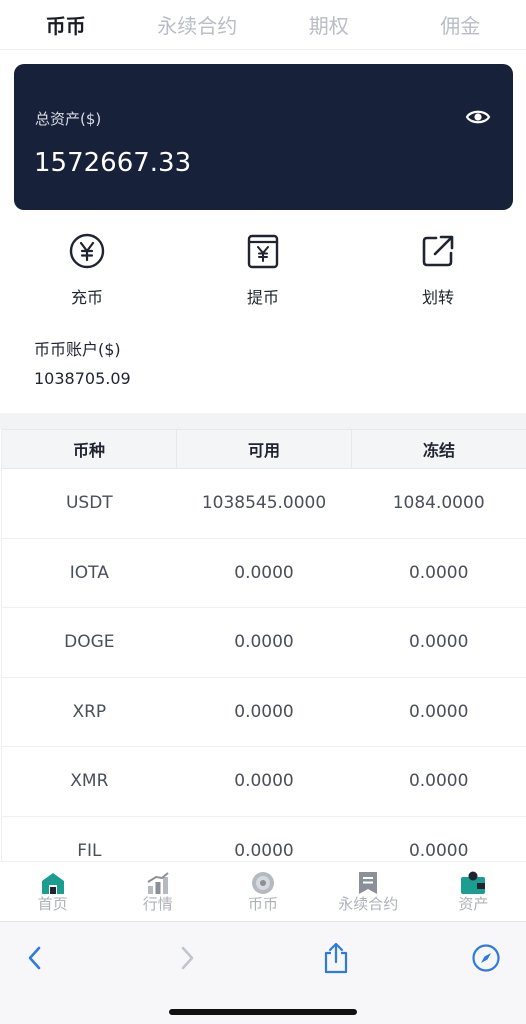  Describe the element at coordinates (157, 904) in the screenshot. I see `nav-market-label: 行情` at that location.